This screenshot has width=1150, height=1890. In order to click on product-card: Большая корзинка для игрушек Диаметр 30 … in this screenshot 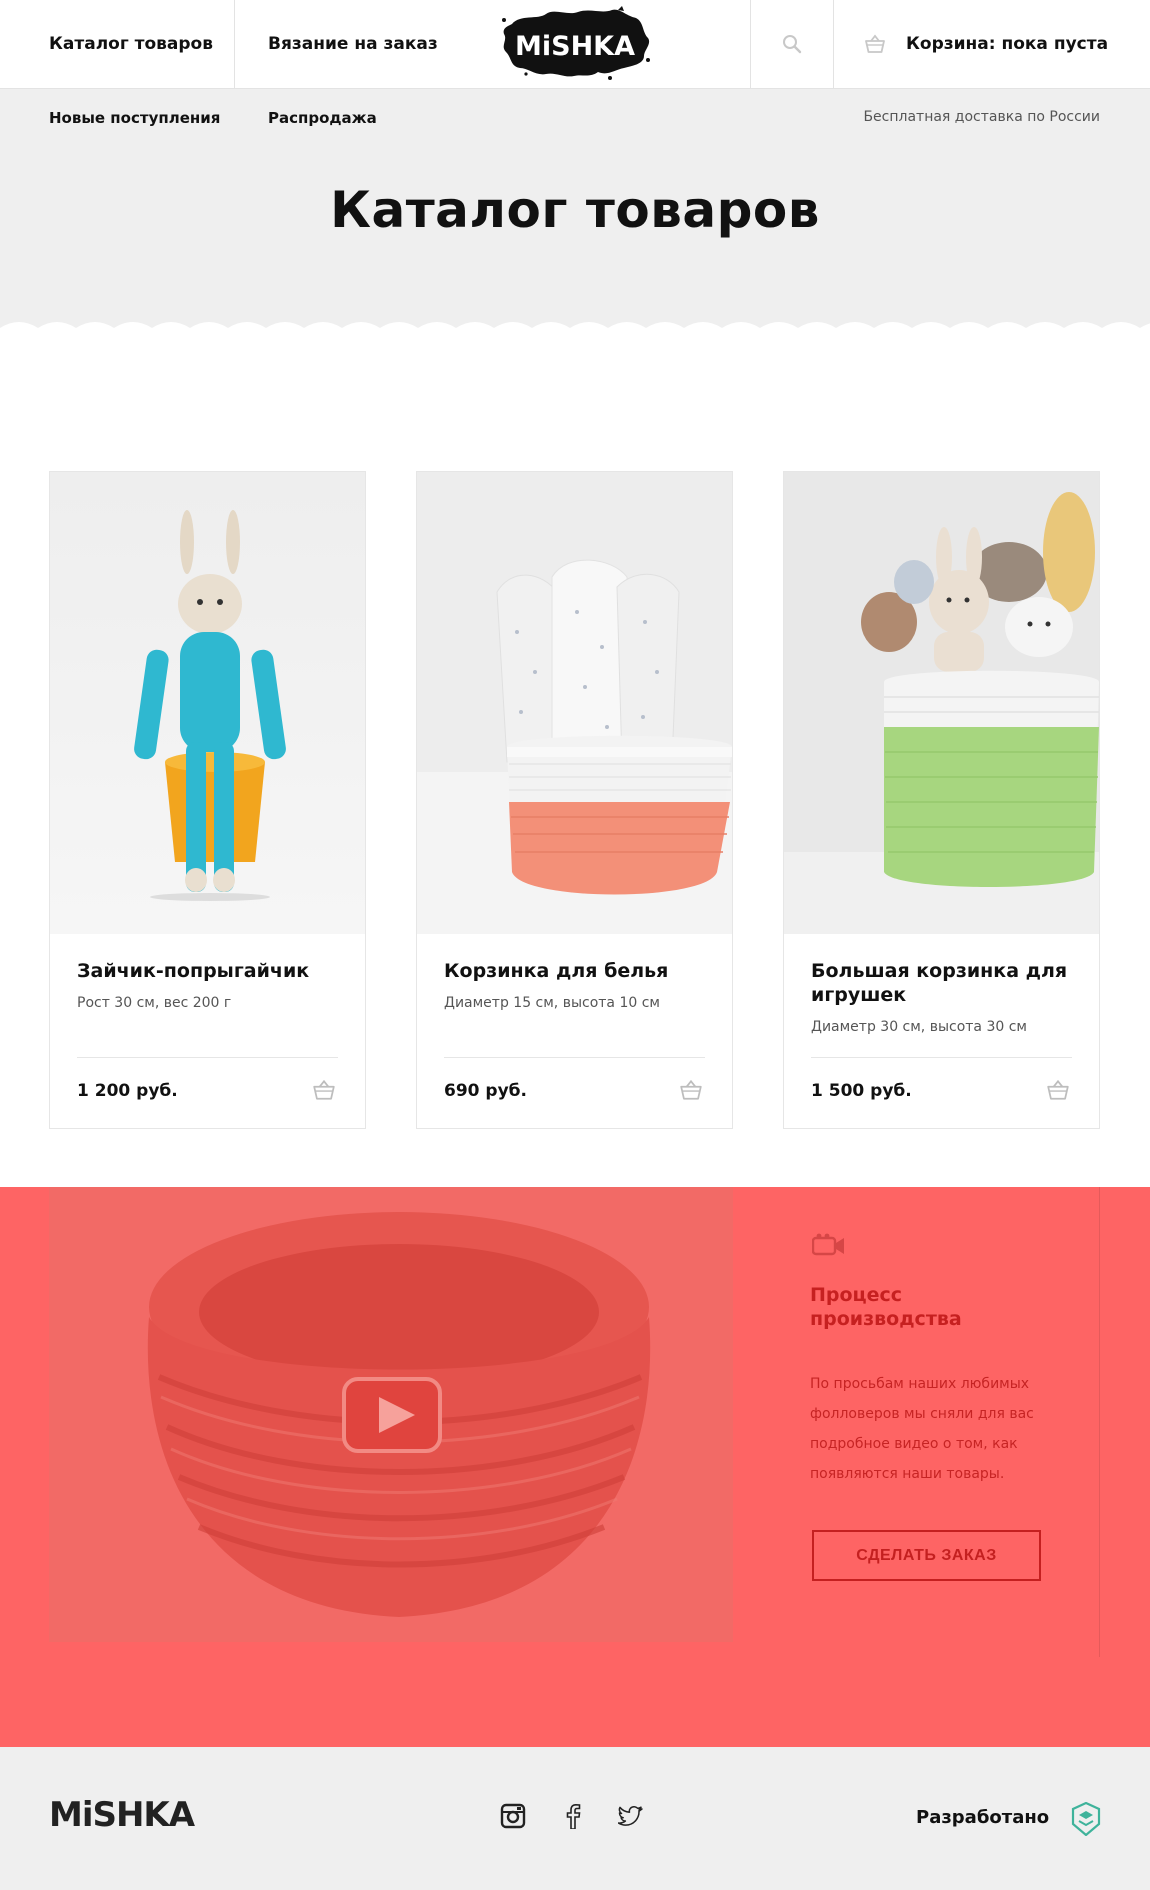, I will do `click(941, 800)`.